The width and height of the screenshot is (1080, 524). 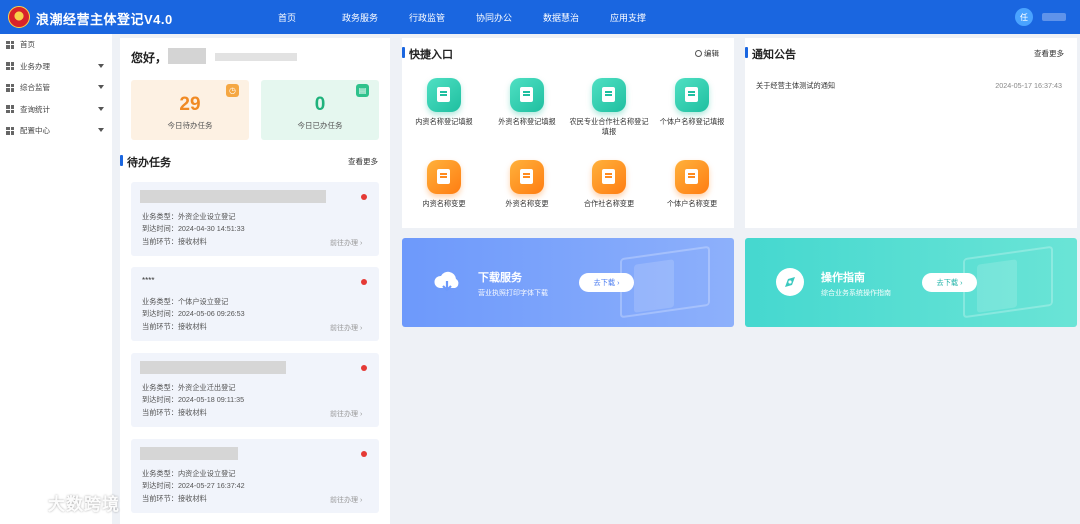 What do you see at coordinates (609, 203) in the screenshot?
I see `quick-item-label: 合作社名称变更` at bounding box center [609, 203].